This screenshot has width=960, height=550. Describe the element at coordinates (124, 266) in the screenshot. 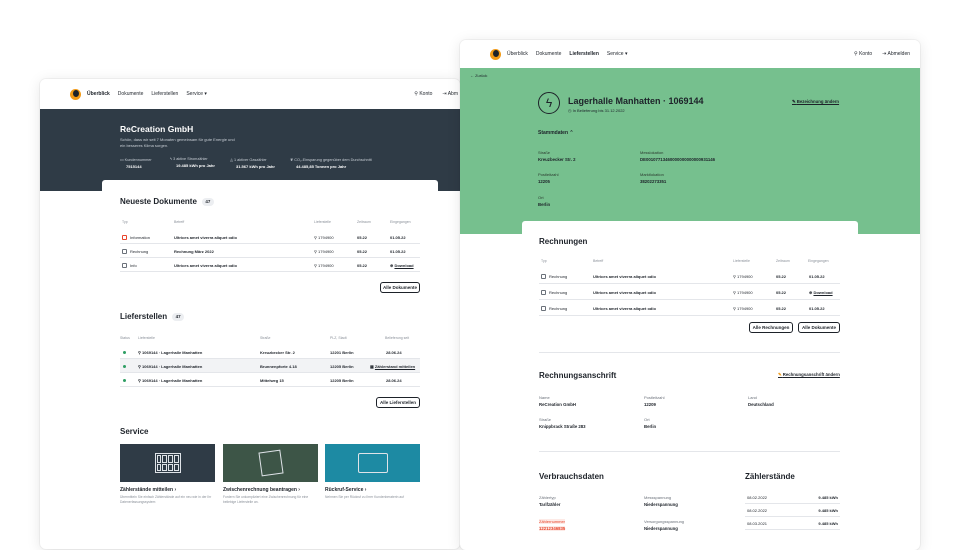

I see `document-icon` at that location.